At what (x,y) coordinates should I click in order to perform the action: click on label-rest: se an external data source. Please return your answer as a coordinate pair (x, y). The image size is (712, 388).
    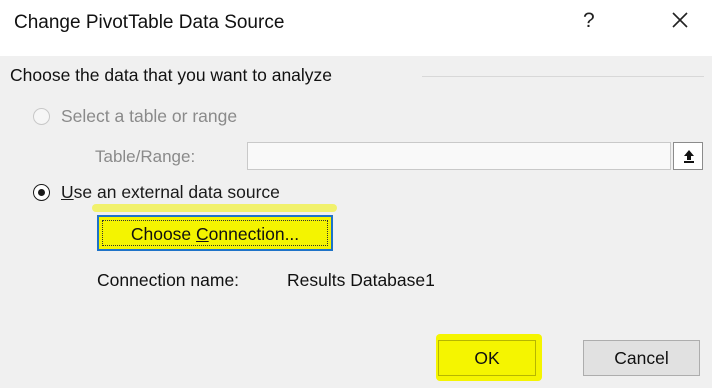
    Looking at the image, I should click on (176, 192).